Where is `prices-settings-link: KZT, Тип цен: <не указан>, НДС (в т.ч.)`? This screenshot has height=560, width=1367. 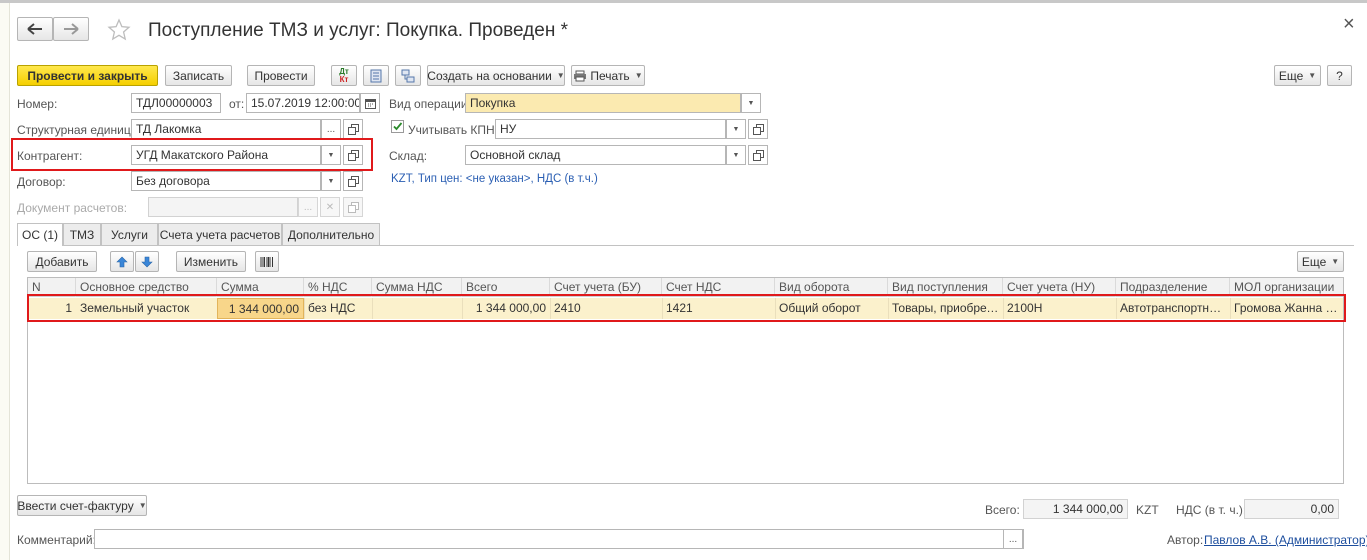 prices-settings-link: KZT, Тип цен: <не указан>, НДС (в т.ч.) is located at coordinates (494, 179).